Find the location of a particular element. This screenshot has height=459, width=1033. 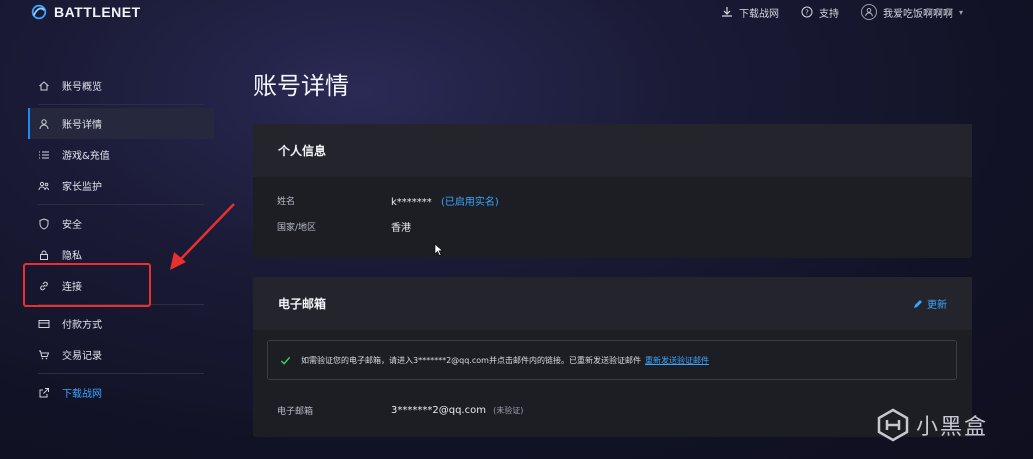

watermark-text: 小黑盒 is located at coordinates (952, 427).